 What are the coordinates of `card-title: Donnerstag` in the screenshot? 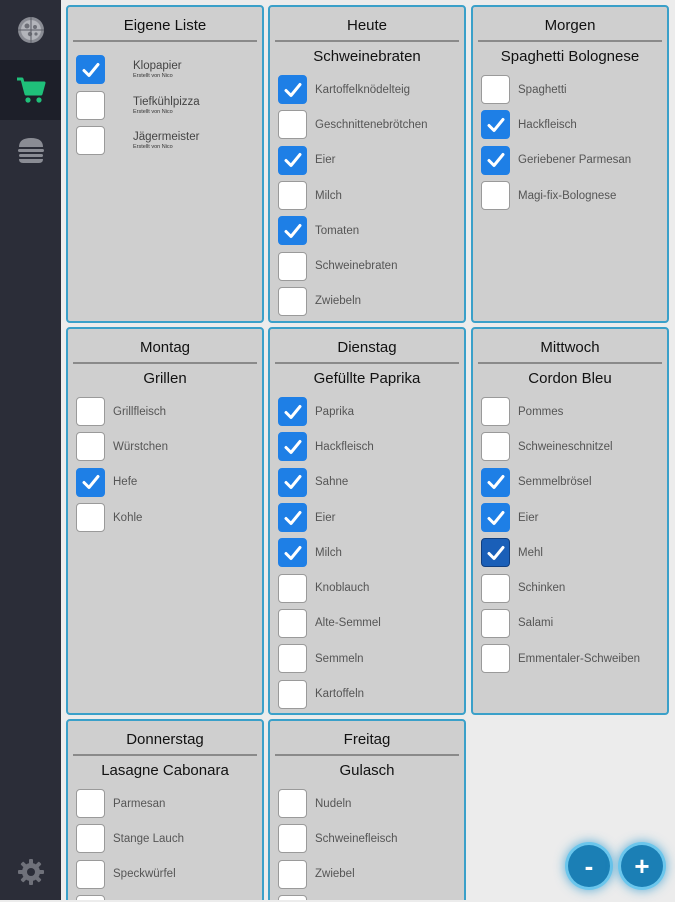 It's located at (165, 740).